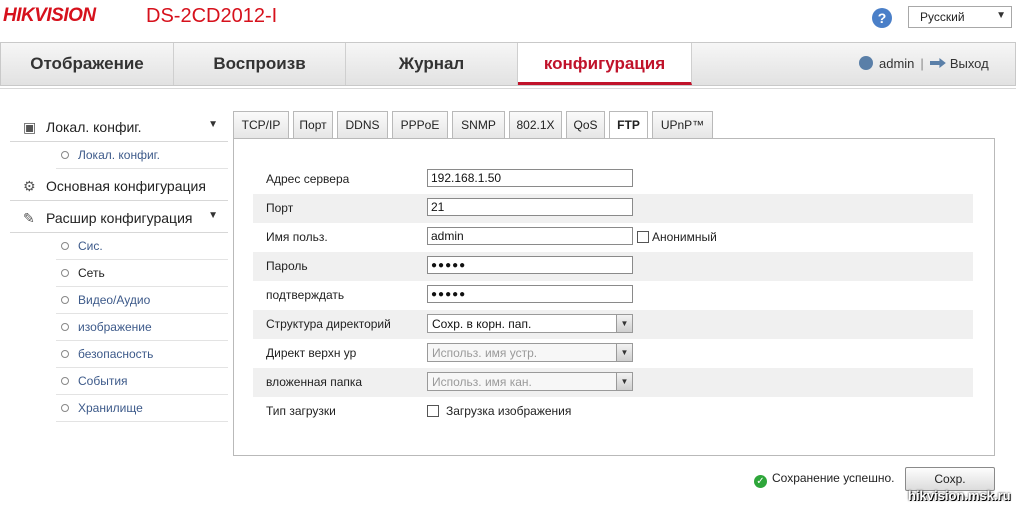 The image size is (1024, 506). Describe the element at coordinates (110, 408) in the screenshot. I see `sidebar-item-label: Хранилище` at that location.